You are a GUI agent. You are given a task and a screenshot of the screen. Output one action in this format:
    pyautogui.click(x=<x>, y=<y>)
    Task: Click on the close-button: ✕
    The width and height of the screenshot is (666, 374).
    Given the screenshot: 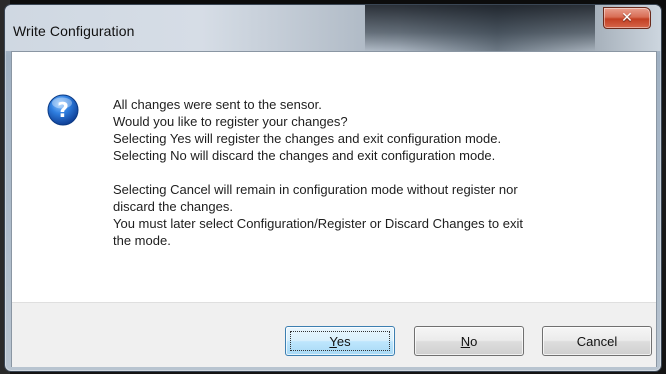 What is the action you would take?
    pyautogui.click(x=627, y=18)
    